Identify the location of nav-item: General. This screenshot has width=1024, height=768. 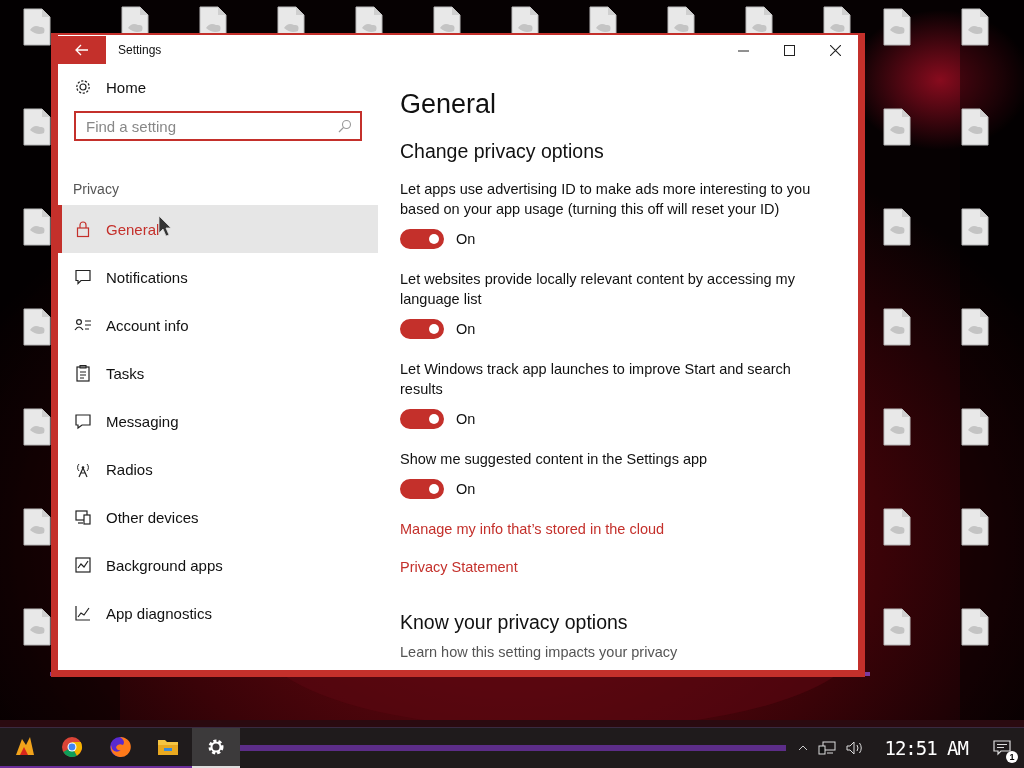
(218, 229).